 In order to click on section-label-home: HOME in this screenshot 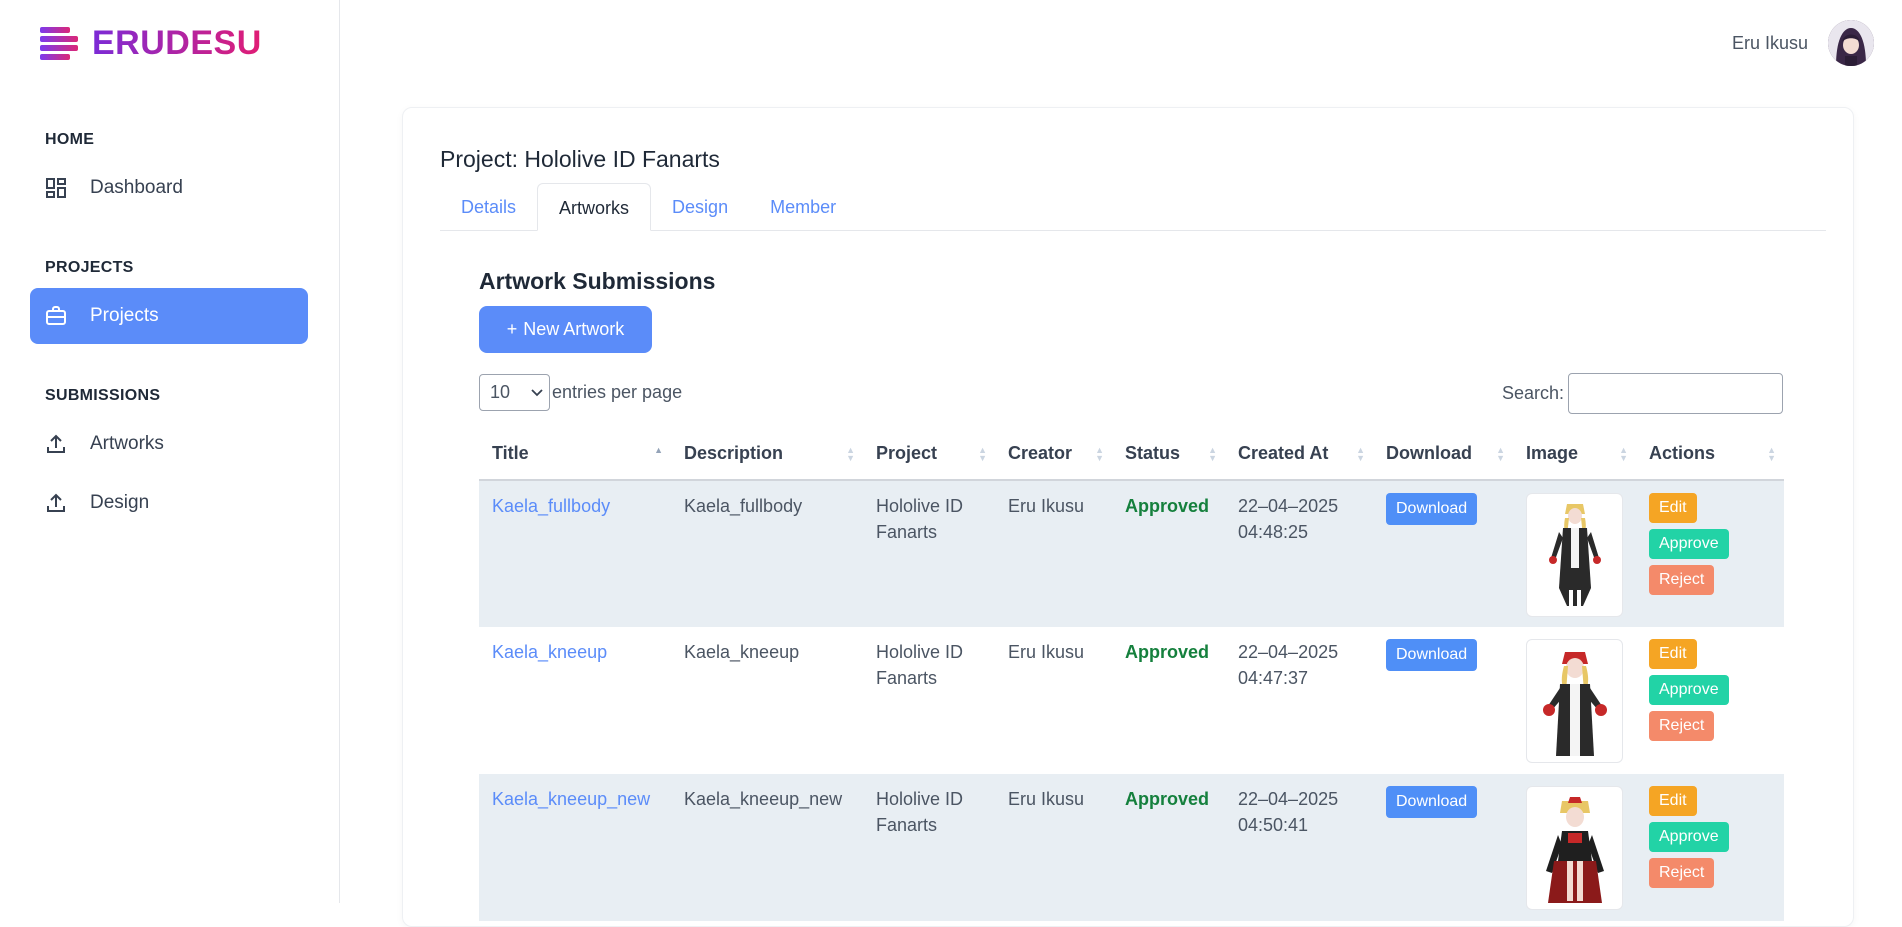, I will do `click(70, 139)`.